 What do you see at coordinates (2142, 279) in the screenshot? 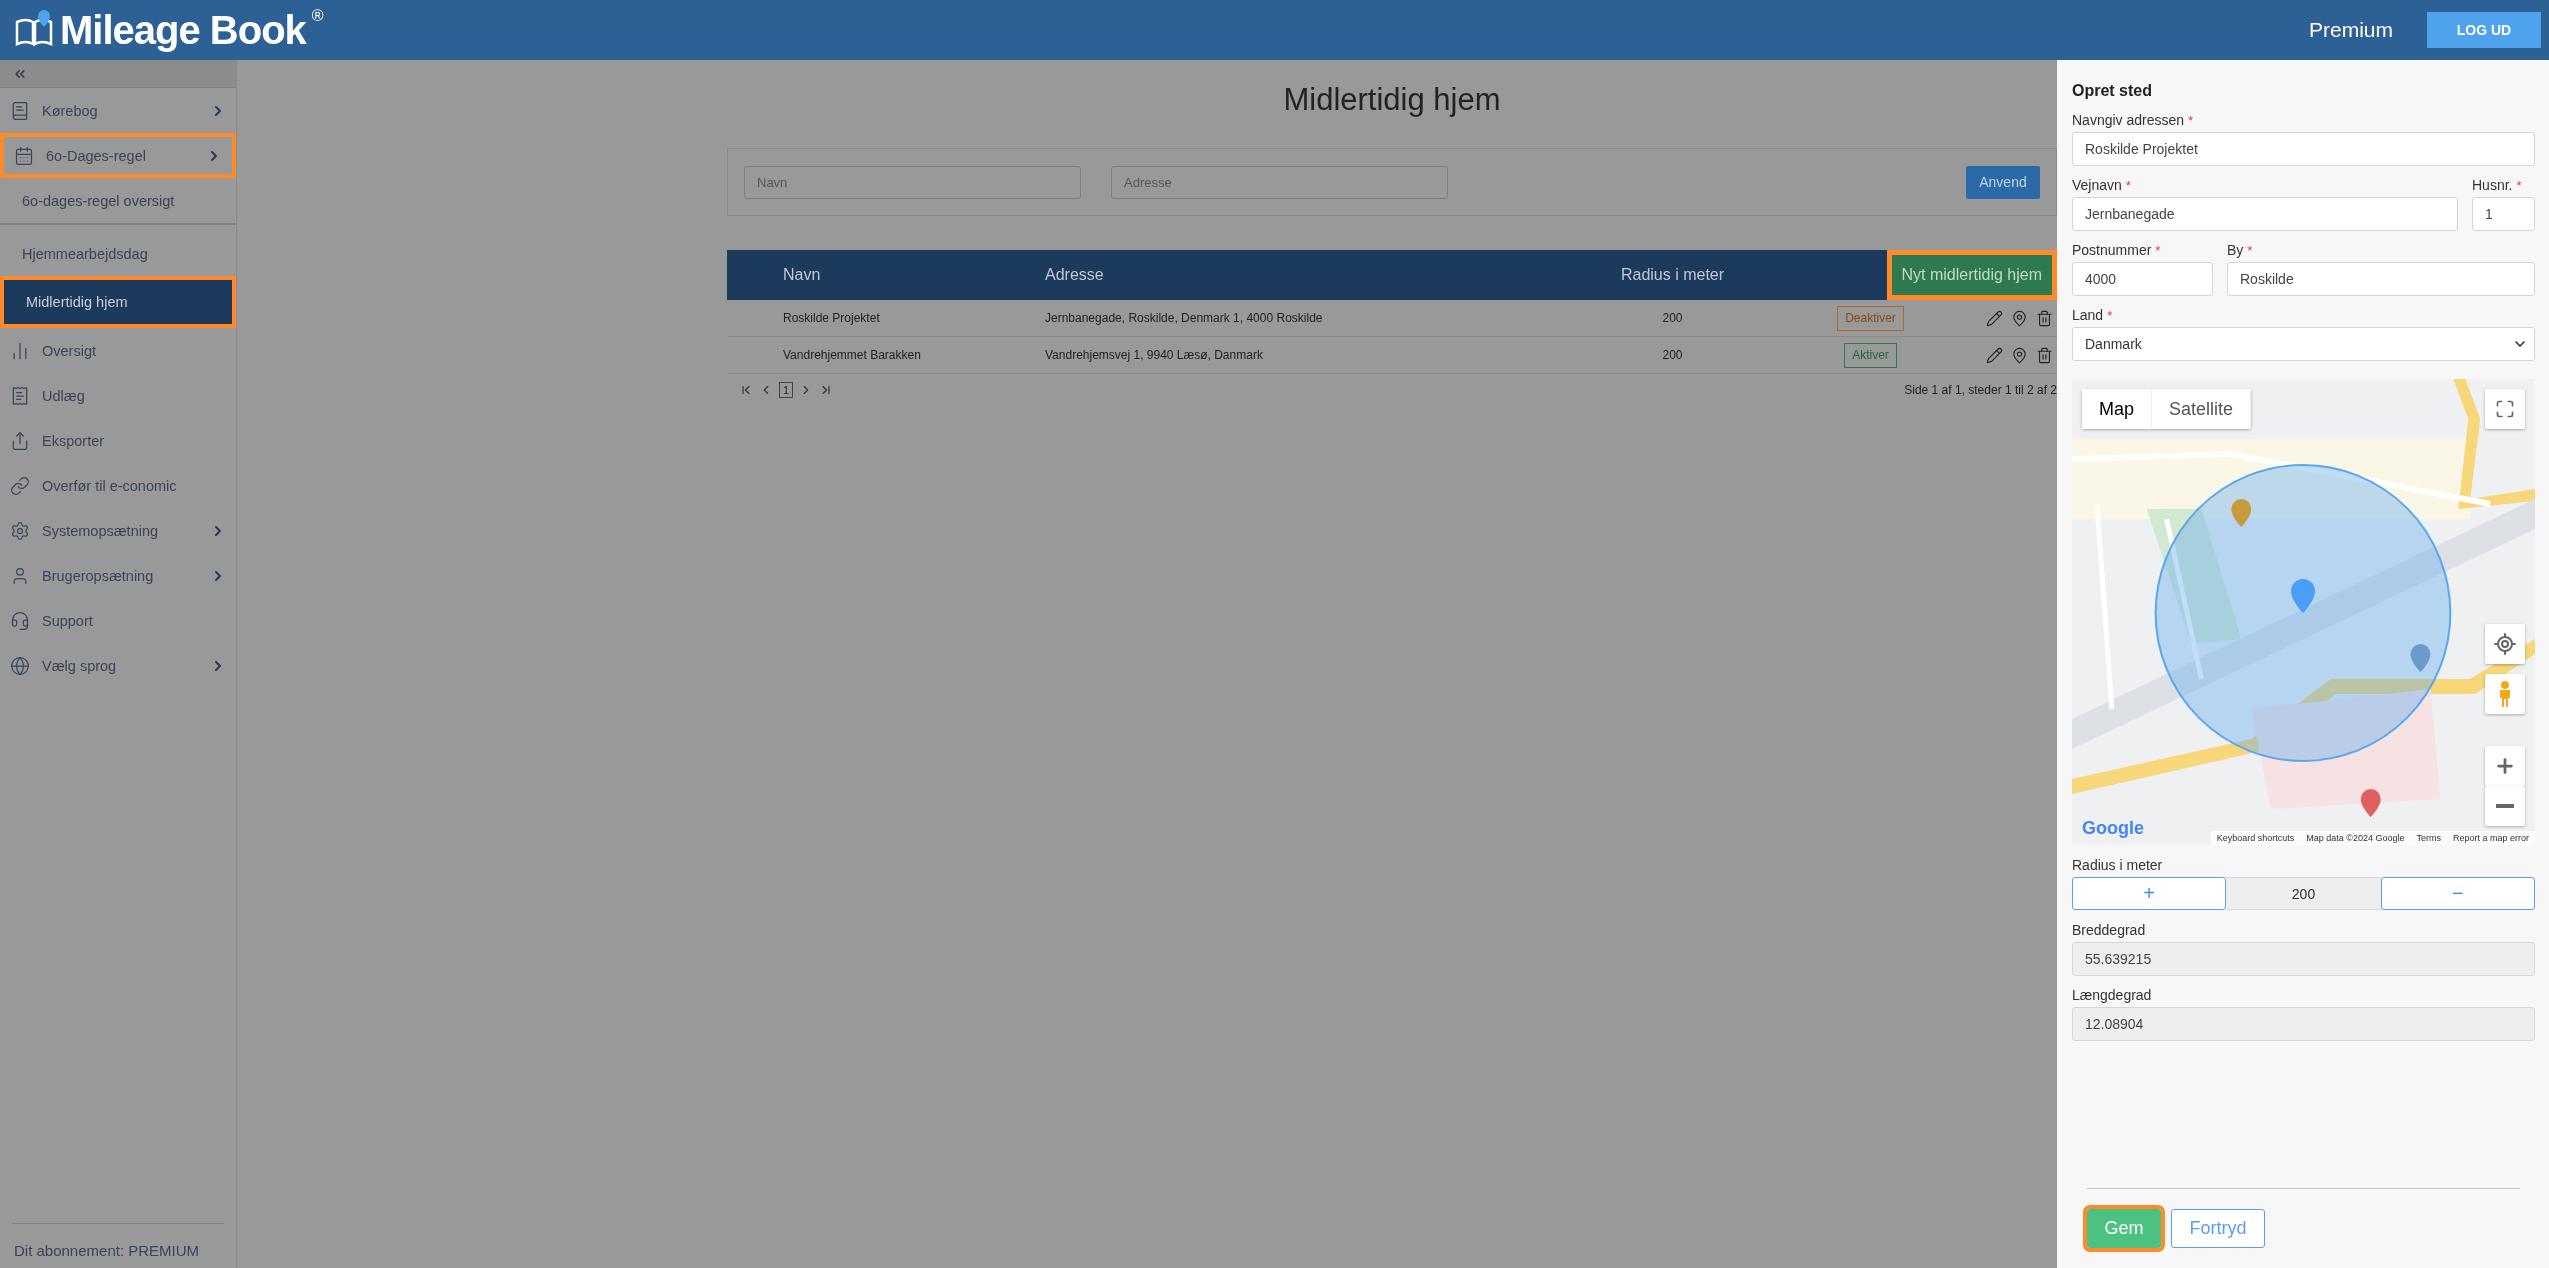
I see `text-field: 4000` at bounding box center [2142, 279].